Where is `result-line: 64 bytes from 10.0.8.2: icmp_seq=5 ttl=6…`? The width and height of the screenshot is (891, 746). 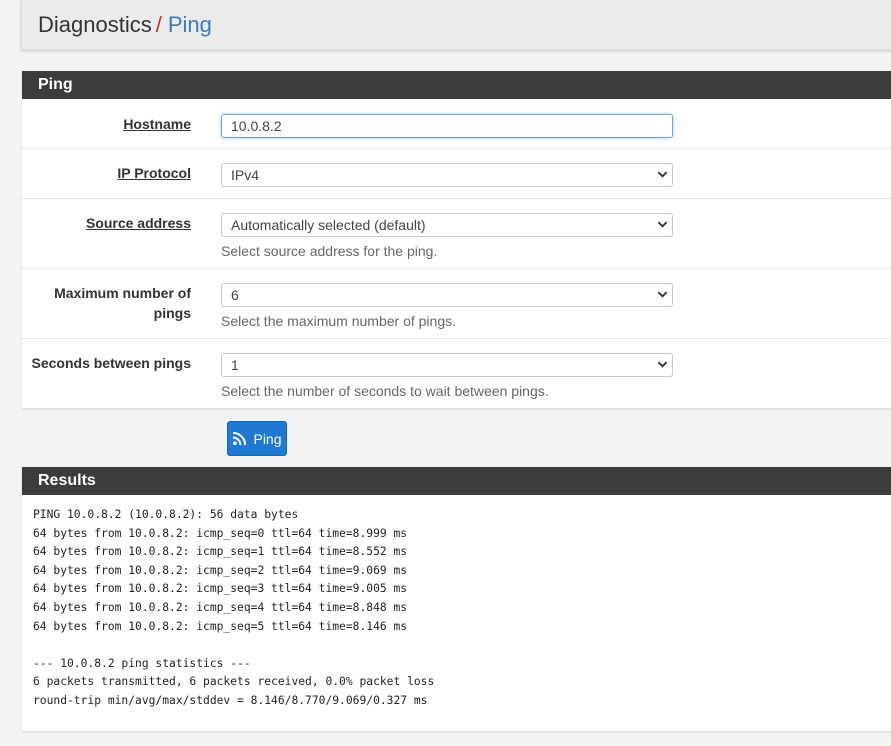
result-line: 64 bytes from 10.0.8.2: icmp_seq=5 ttl=6… is located at coordinates (220, 626).